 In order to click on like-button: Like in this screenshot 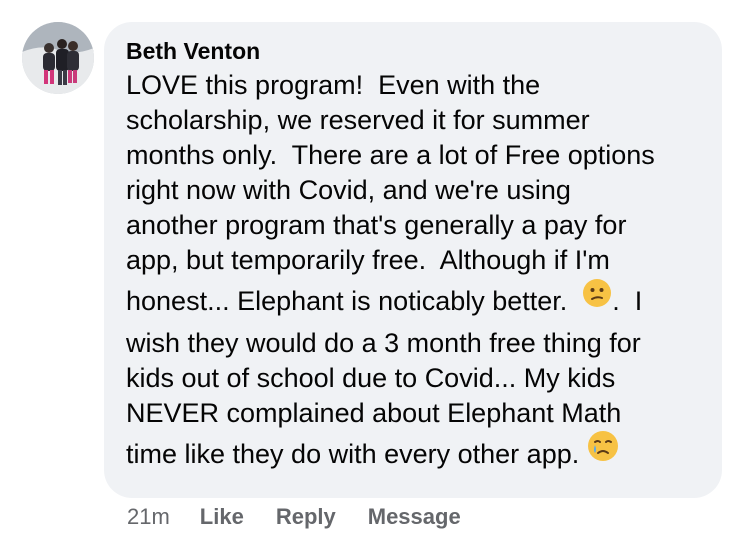, I will do `click(222, 517)`.